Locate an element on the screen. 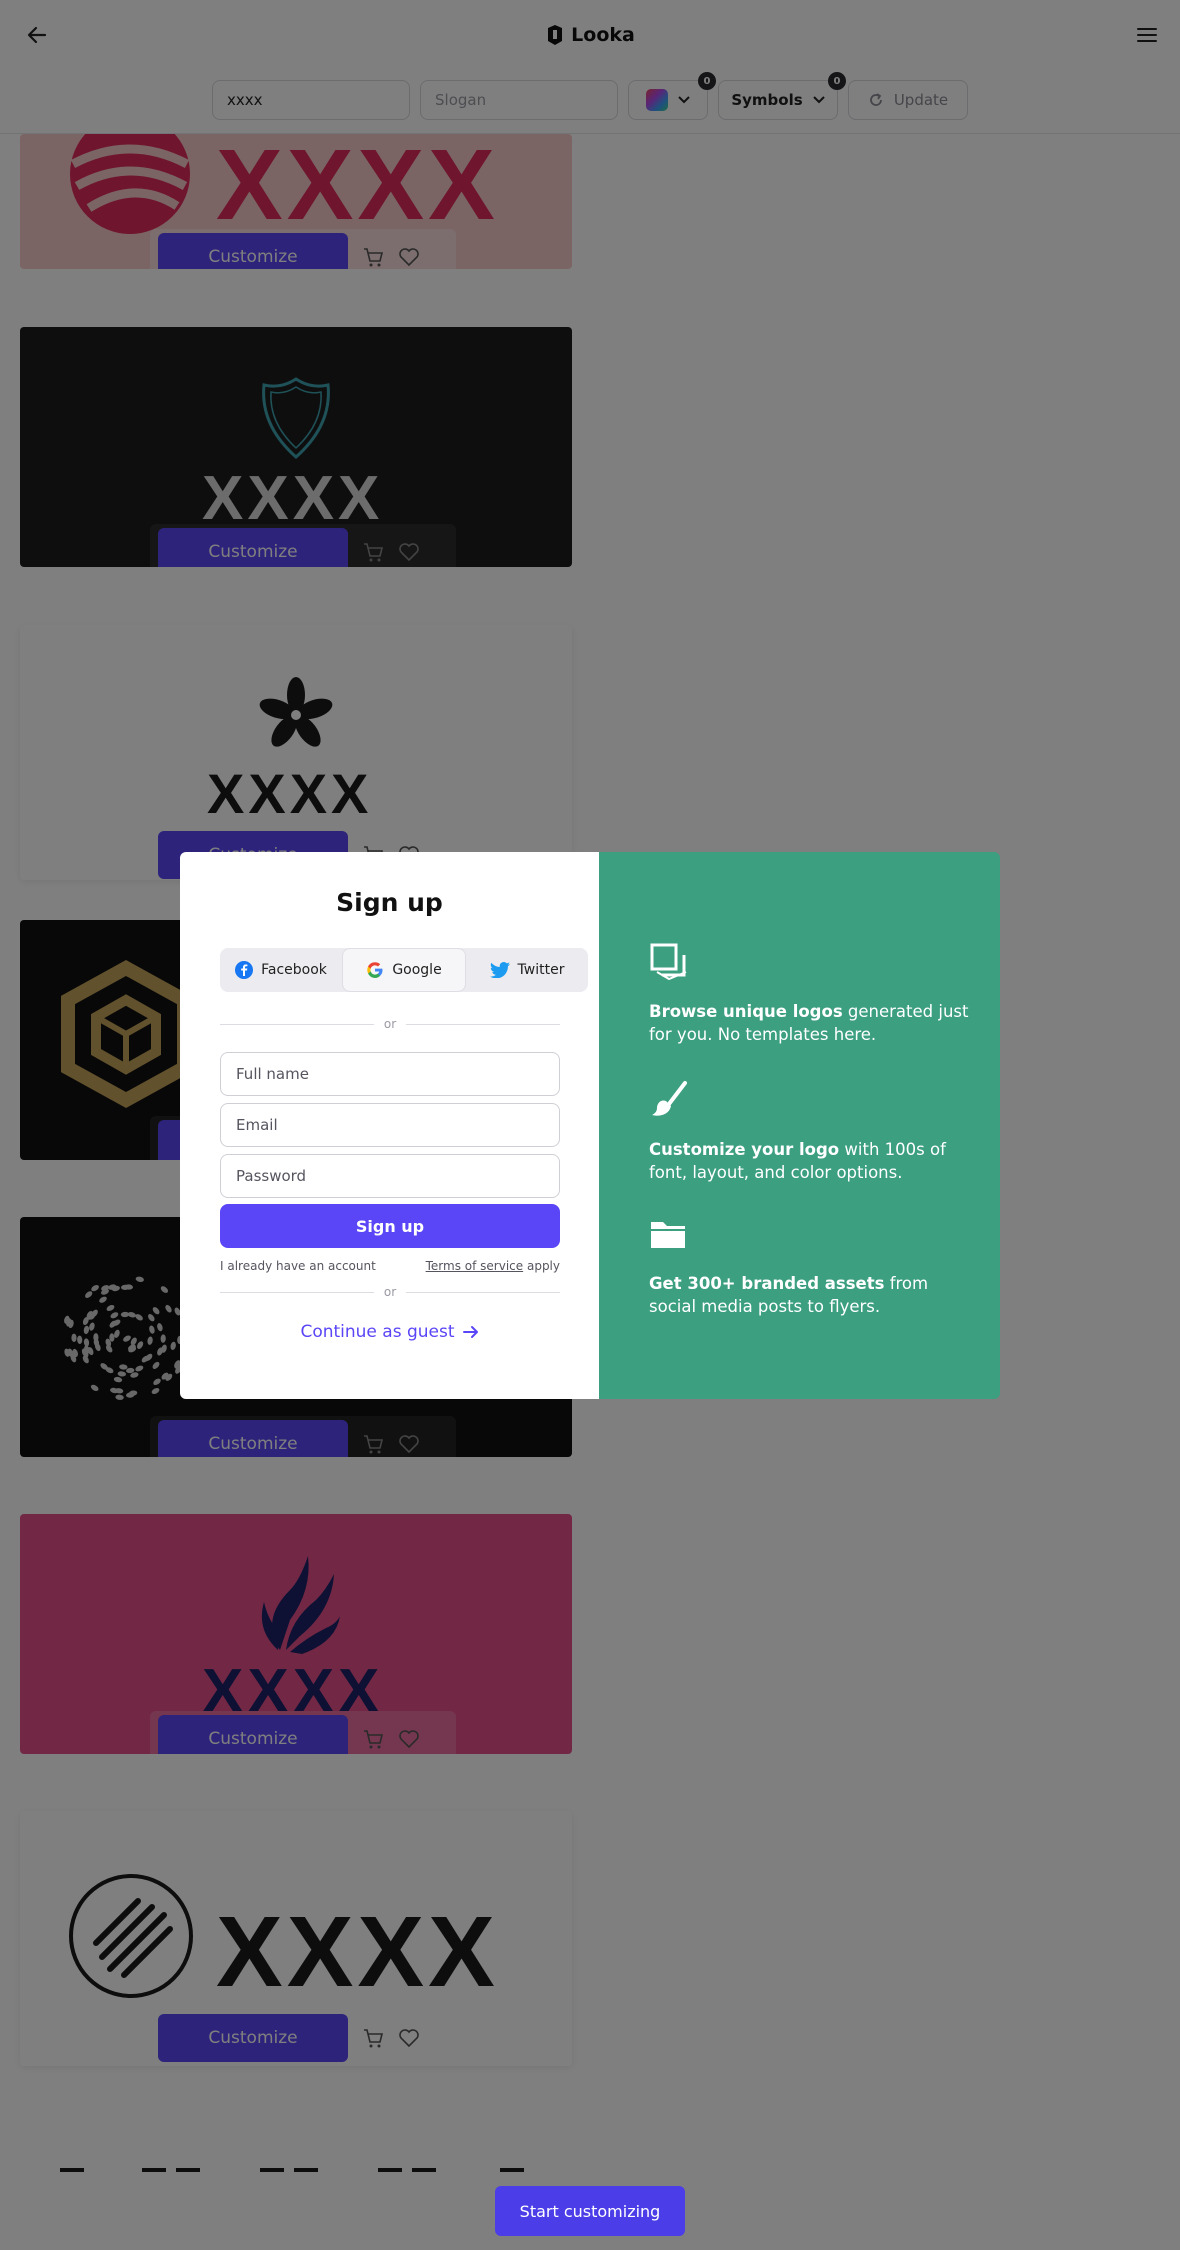 Image resolution: width=1180 pixels, height=2250 pixels. terms-notice: Terms of service apply is located at coordinates (493, 1266).